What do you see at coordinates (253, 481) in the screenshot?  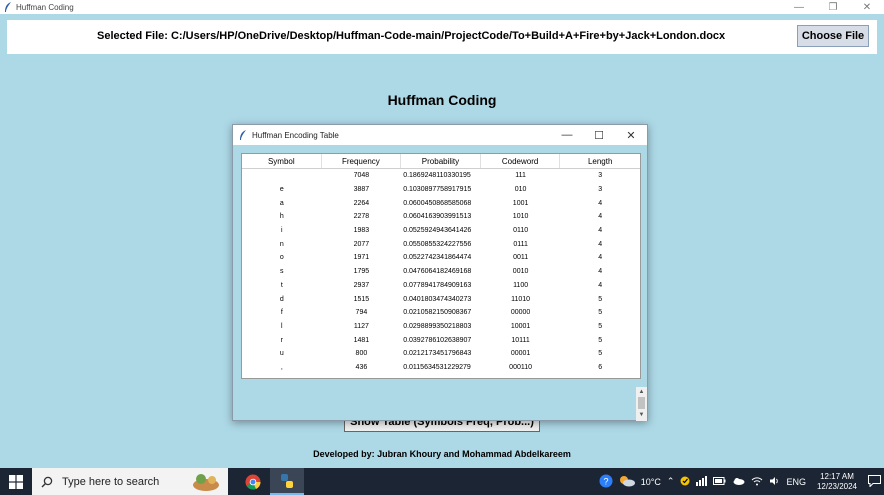 I see `chrome-icon` at bounding box center [253, 481].